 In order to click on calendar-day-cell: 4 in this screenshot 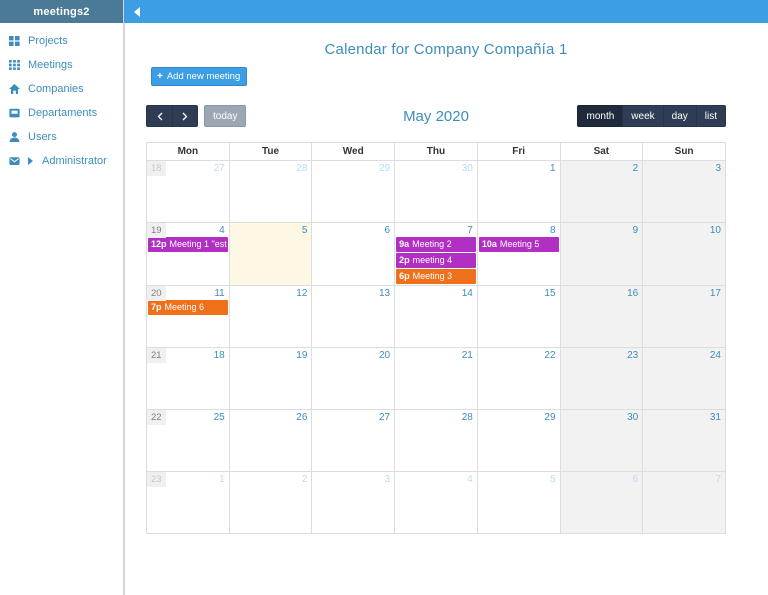, I will do `click(436, 502)`.